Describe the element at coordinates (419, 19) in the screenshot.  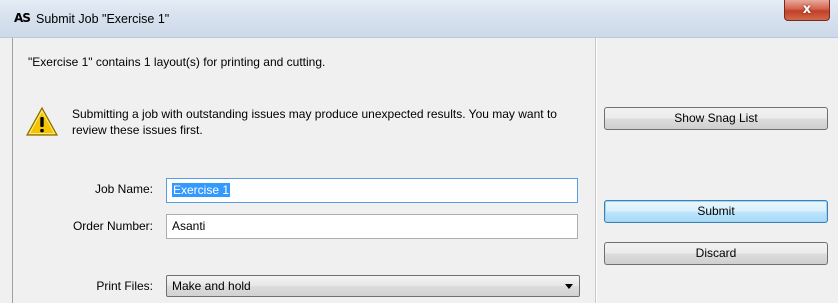
I see `title-bar: AS Submit Job "Exercise 1" x` at that location.